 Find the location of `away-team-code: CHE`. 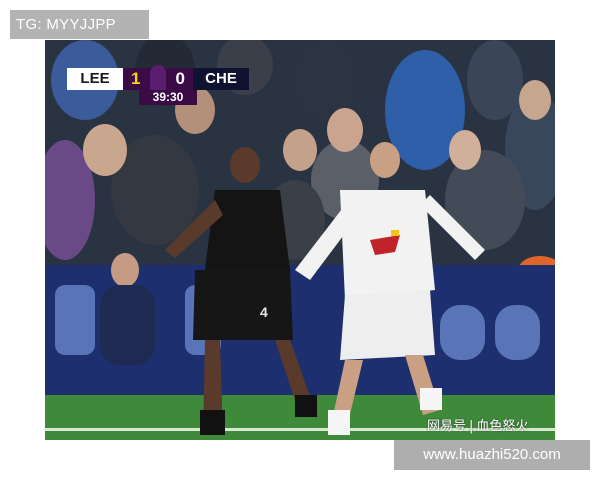

away-team-code: CHE is located at coordinates (221, 79).